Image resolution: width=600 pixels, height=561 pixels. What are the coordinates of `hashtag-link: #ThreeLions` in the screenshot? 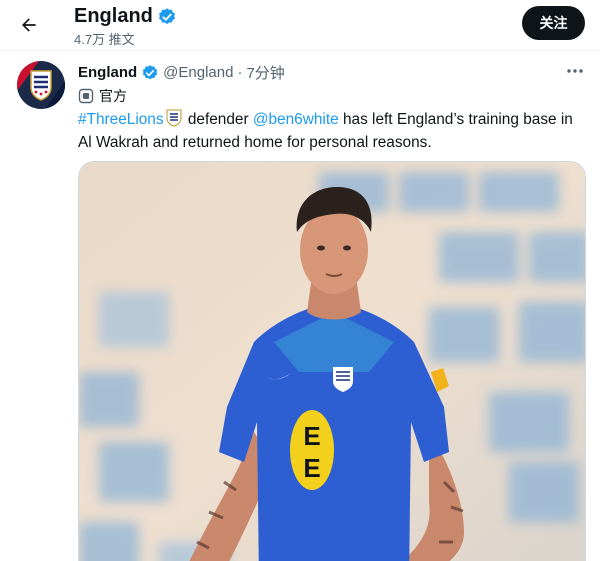 It's located at (121, 119).